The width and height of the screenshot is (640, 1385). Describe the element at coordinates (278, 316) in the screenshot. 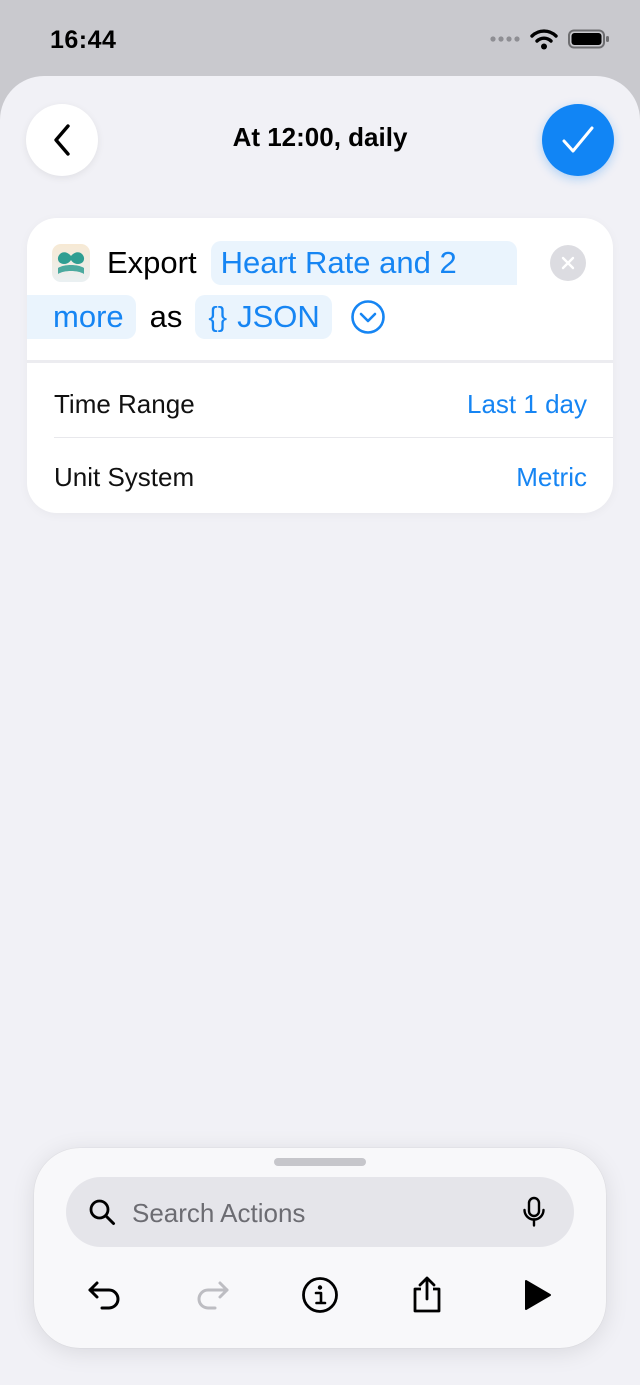

I see `format-token-label: JSON` at that location.